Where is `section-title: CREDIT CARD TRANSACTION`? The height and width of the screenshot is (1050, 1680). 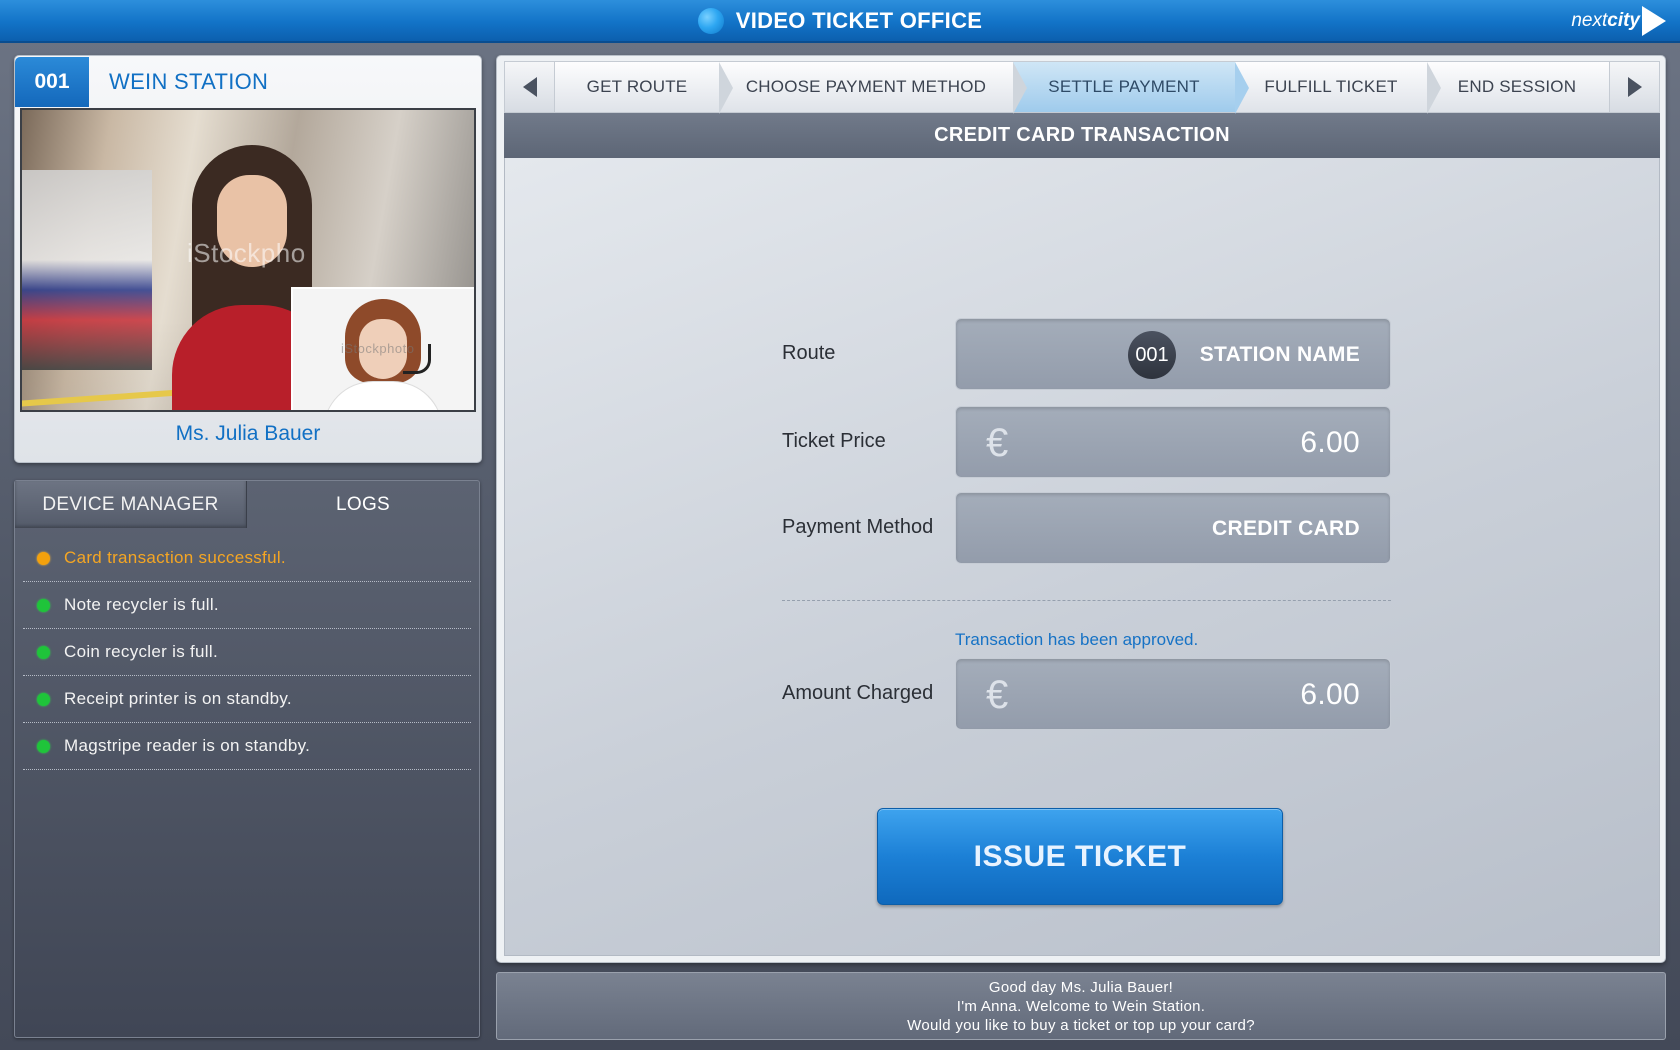
section-title: CREDIT CARD TRANSACTION is located at coordinates (1082, 135).